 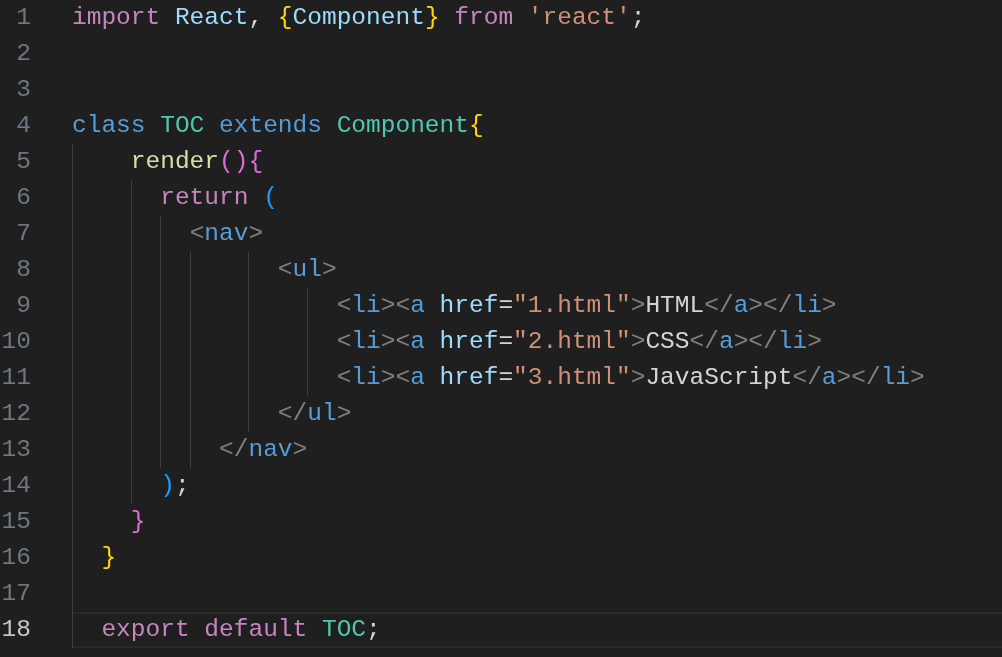 What do you see at coordinates (23, 234) in the screenshot?
I see `line-number: 7` at bounding box center [23, 234].